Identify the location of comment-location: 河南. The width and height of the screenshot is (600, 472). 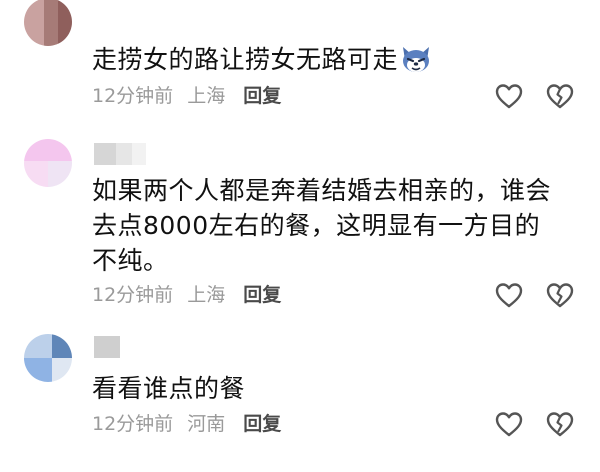
(206, 424).